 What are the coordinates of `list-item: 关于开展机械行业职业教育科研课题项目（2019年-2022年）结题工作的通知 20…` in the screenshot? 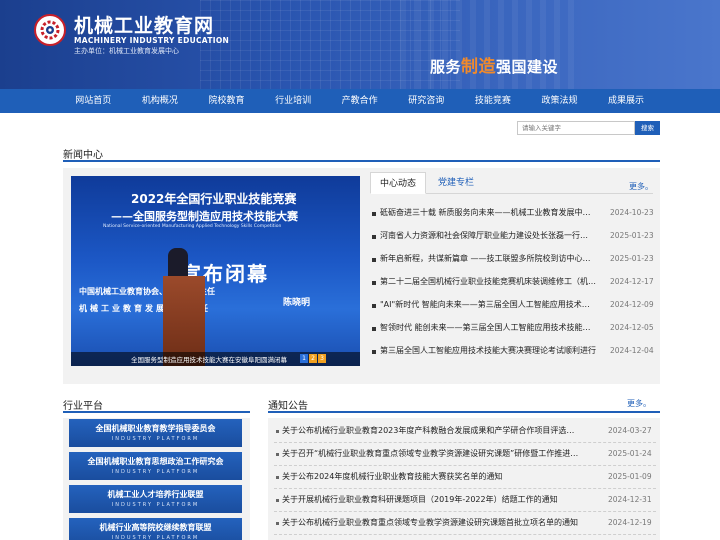 It's located at (465, 501).